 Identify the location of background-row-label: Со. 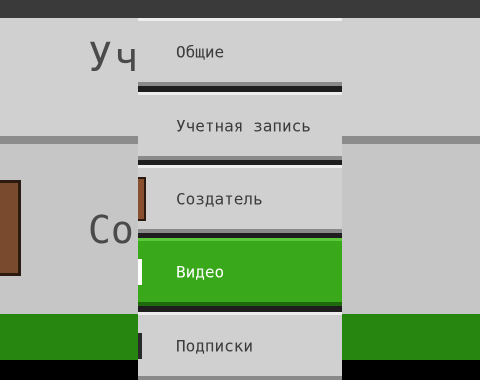
(111, 230).